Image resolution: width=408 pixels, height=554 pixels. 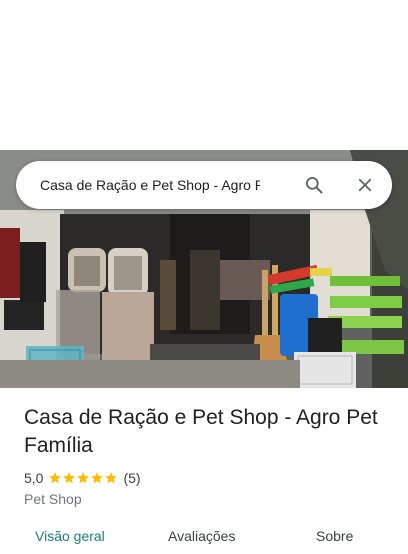 What do you see at coordinates (34, 478) in the screenshot?
I see `rating-value: 5,0` at bounding box center [34, 478].